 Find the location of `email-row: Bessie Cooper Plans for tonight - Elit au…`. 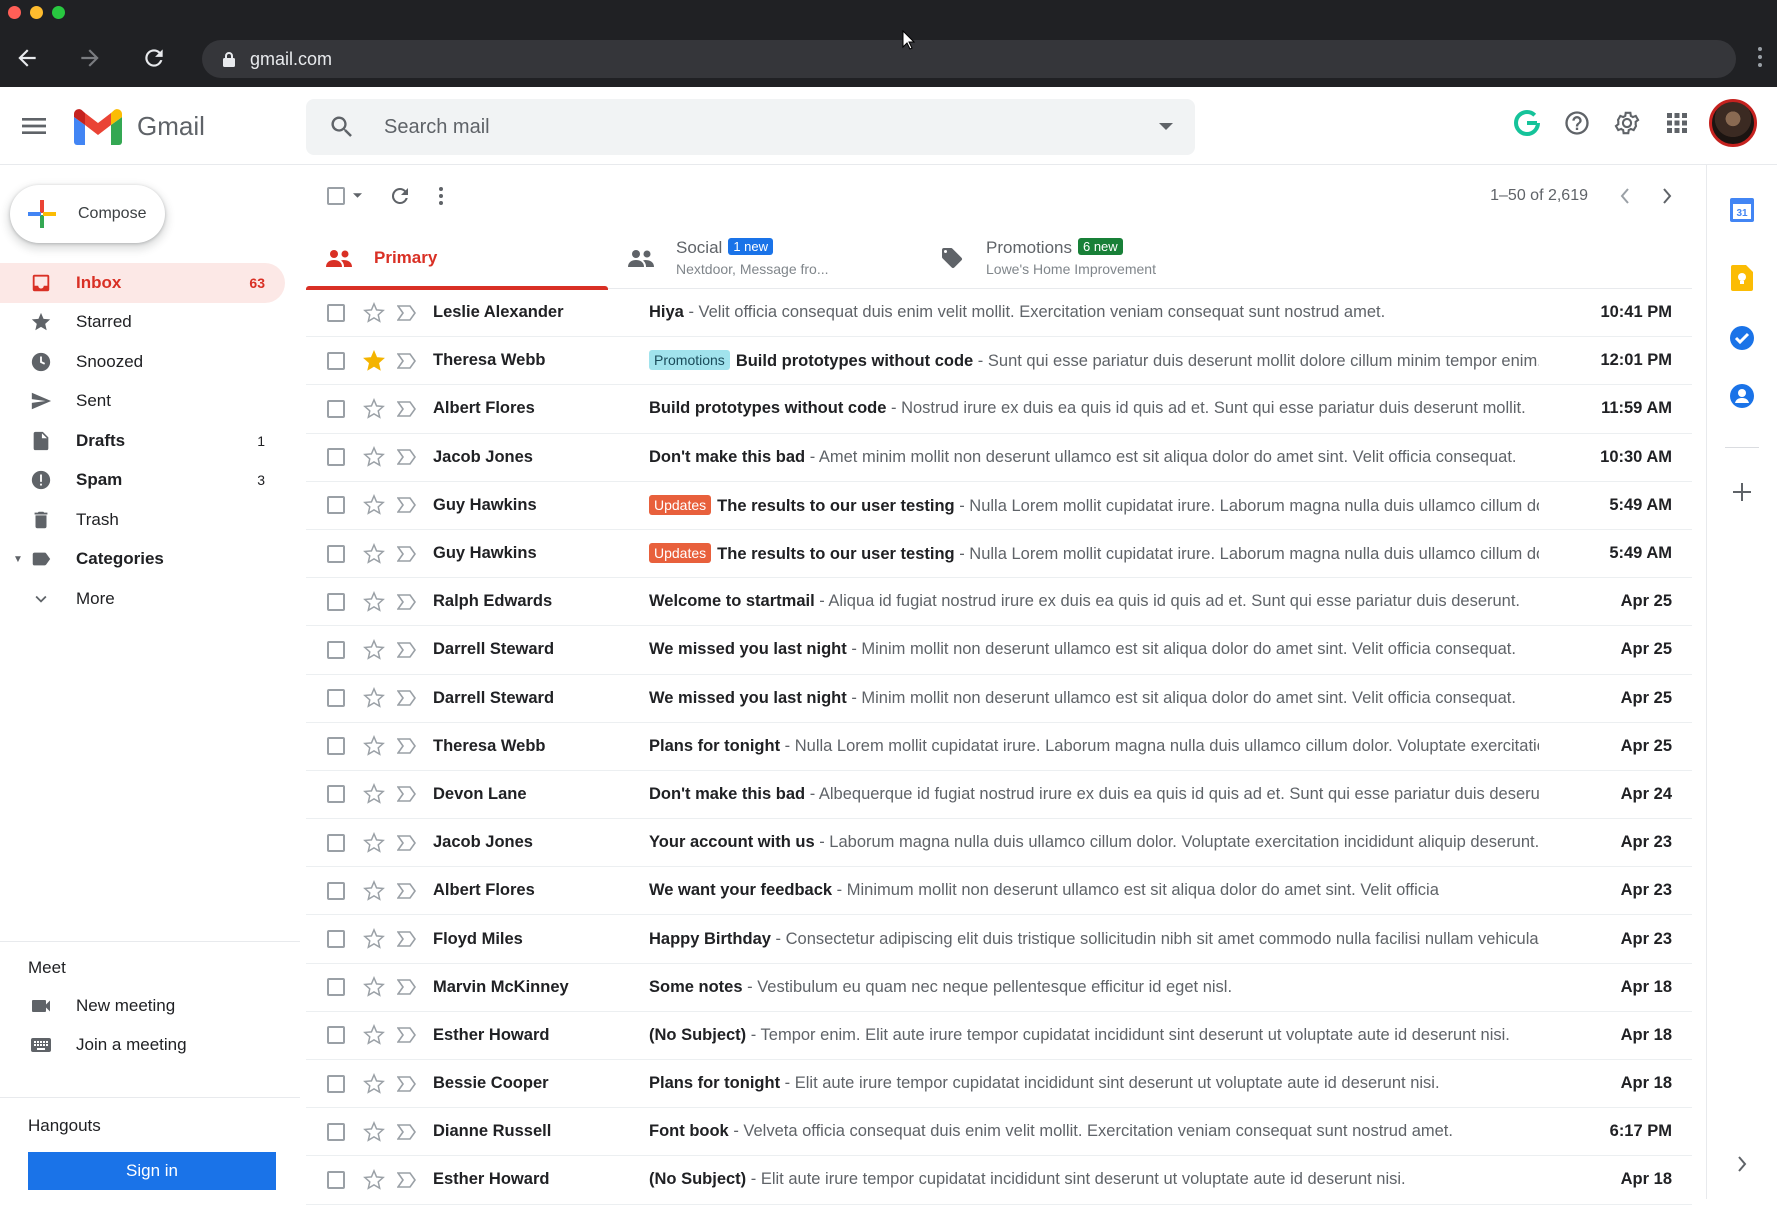

email-row: Bessie Cooper Plans for tonight - Elit au… is located at coordinates (999, 1084).